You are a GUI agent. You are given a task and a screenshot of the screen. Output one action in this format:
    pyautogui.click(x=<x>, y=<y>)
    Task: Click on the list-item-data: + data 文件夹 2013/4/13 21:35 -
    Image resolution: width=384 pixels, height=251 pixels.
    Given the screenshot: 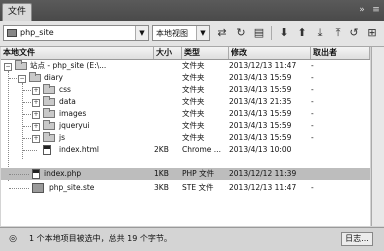 What is the action you would take?
    pyautogui.click(x=185, y=102)
    